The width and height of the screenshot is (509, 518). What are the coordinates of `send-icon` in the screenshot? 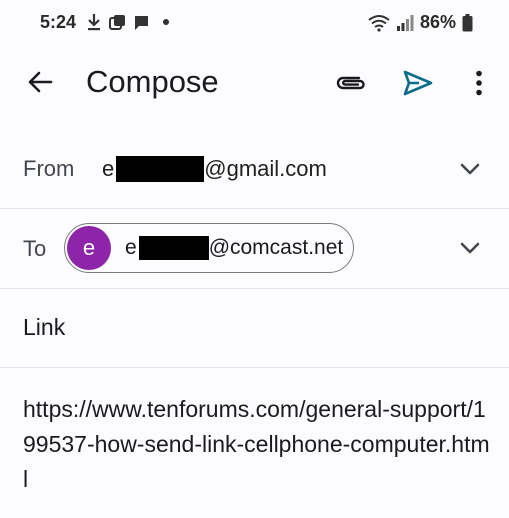 It's located at (418, 83).